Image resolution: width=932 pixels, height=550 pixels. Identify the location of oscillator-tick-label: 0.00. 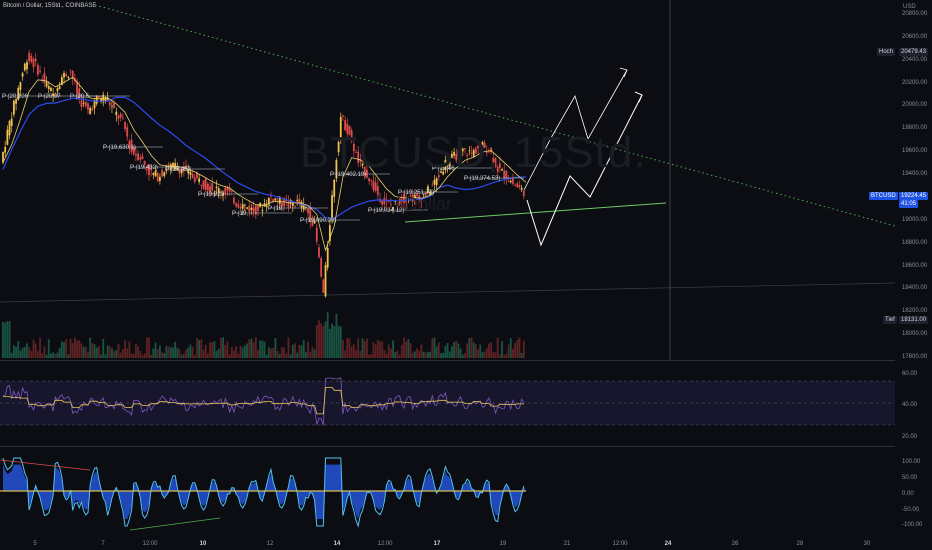
(908, 494).